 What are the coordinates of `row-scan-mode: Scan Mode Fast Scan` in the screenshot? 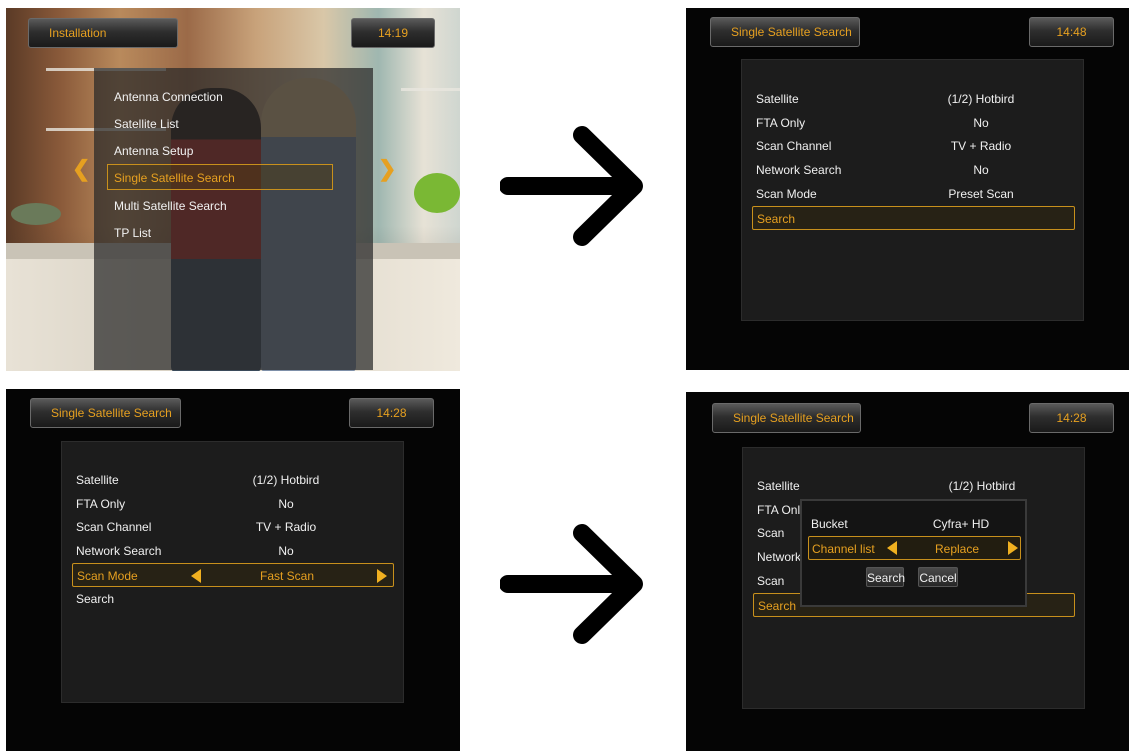 It's located at (233, 575).